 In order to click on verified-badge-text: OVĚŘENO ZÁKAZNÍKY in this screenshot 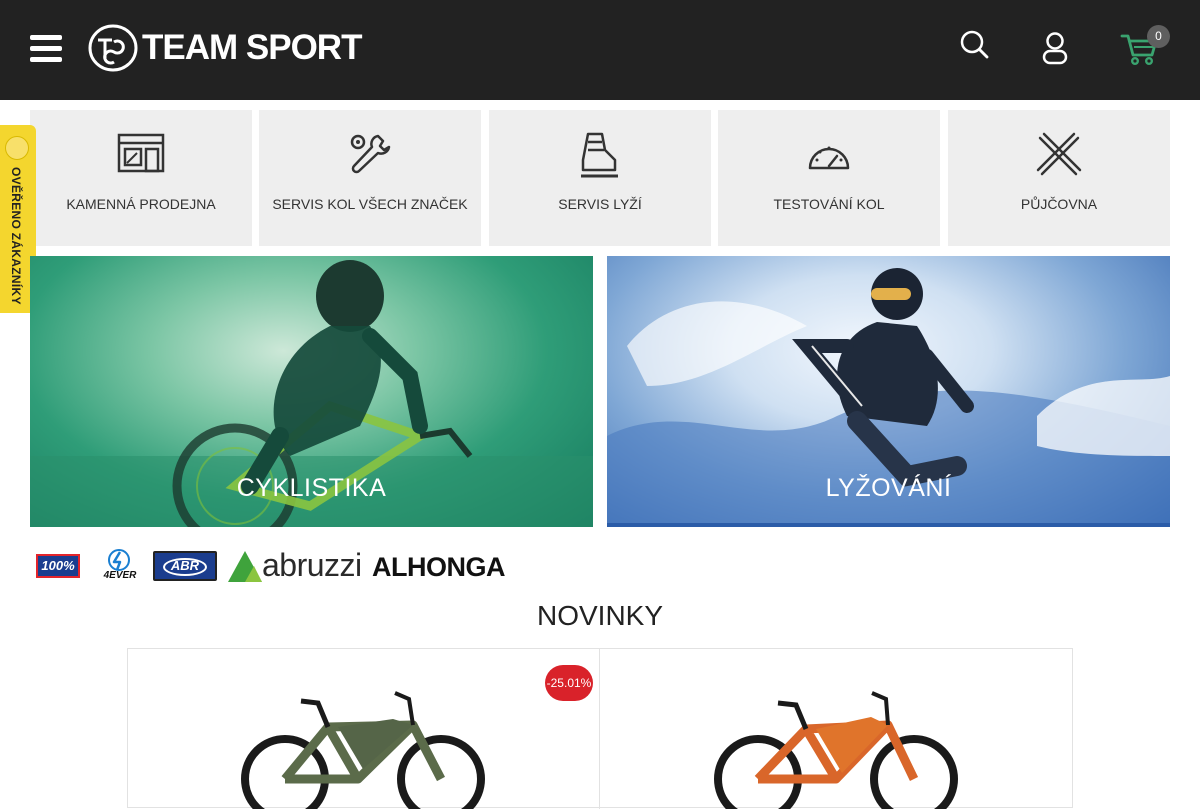, I will do `click(16, 236)`.